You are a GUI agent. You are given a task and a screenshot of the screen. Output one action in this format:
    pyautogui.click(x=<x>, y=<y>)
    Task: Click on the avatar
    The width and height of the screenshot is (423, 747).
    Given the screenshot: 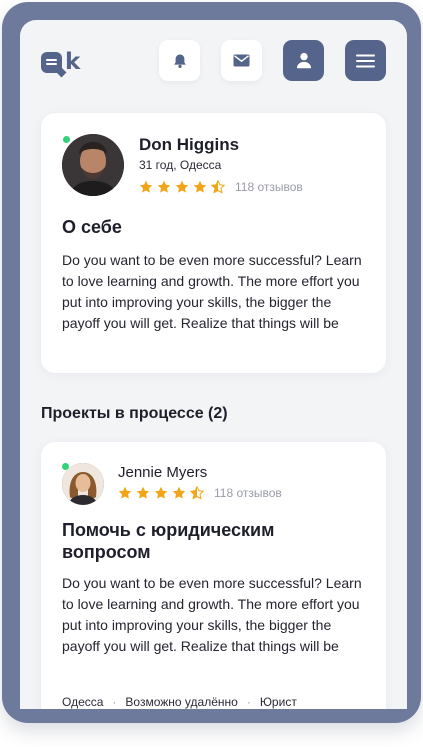 What is the action you would take?
    pyautogui.click(x=93, y=165)
    